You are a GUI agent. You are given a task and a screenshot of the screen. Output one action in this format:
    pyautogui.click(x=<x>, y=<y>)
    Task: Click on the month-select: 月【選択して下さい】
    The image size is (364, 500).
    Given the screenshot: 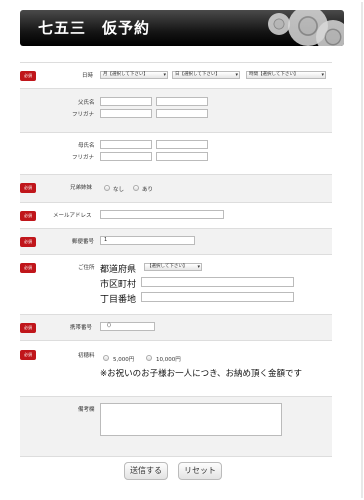 What is the action you would take?
    pyautogui.click(x=134, y=75)
    